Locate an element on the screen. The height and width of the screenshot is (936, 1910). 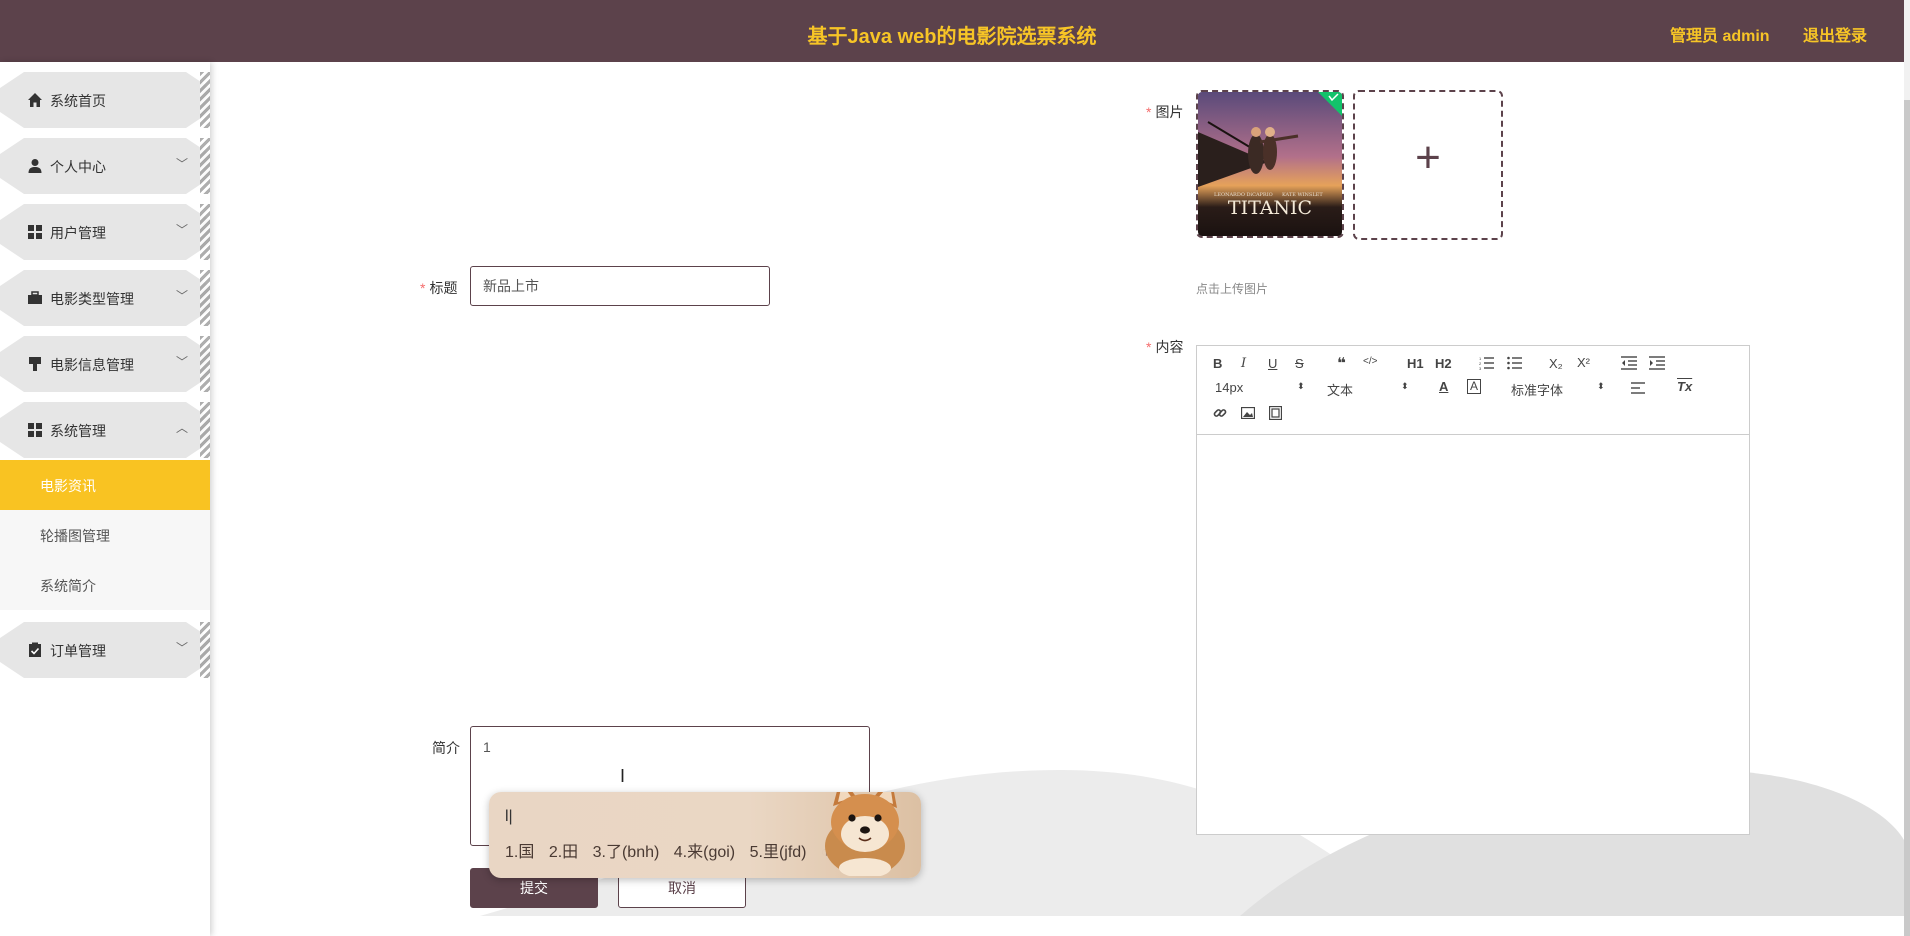
font-family-select: 标准字体 ⬍ is located at coordinates (1558, 389).